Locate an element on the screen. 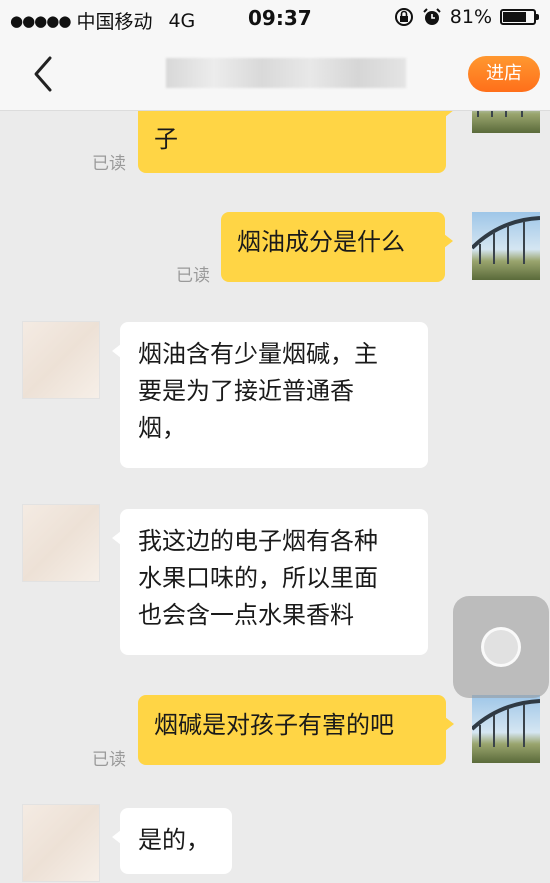 The width and height of the screenshot is (550, 883). message-line: 我这边的电子烟有各种 is located at coordinates (258, 541).